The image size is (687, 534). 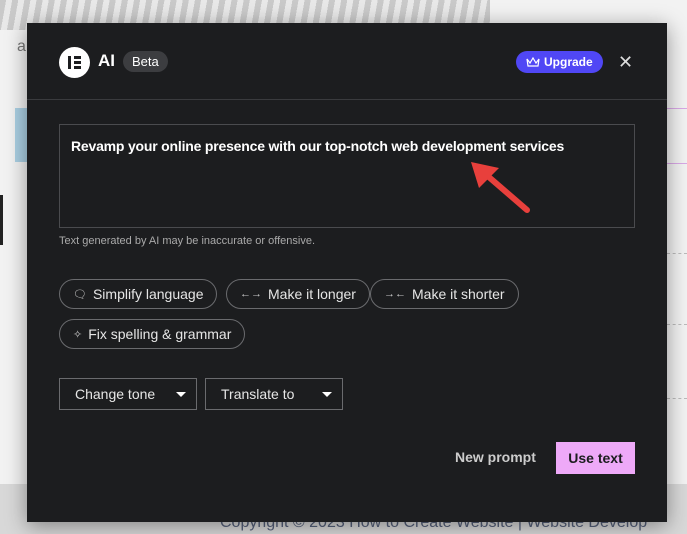 I want to click on dropdown-label: Translate to, so click(x=258, y=394).